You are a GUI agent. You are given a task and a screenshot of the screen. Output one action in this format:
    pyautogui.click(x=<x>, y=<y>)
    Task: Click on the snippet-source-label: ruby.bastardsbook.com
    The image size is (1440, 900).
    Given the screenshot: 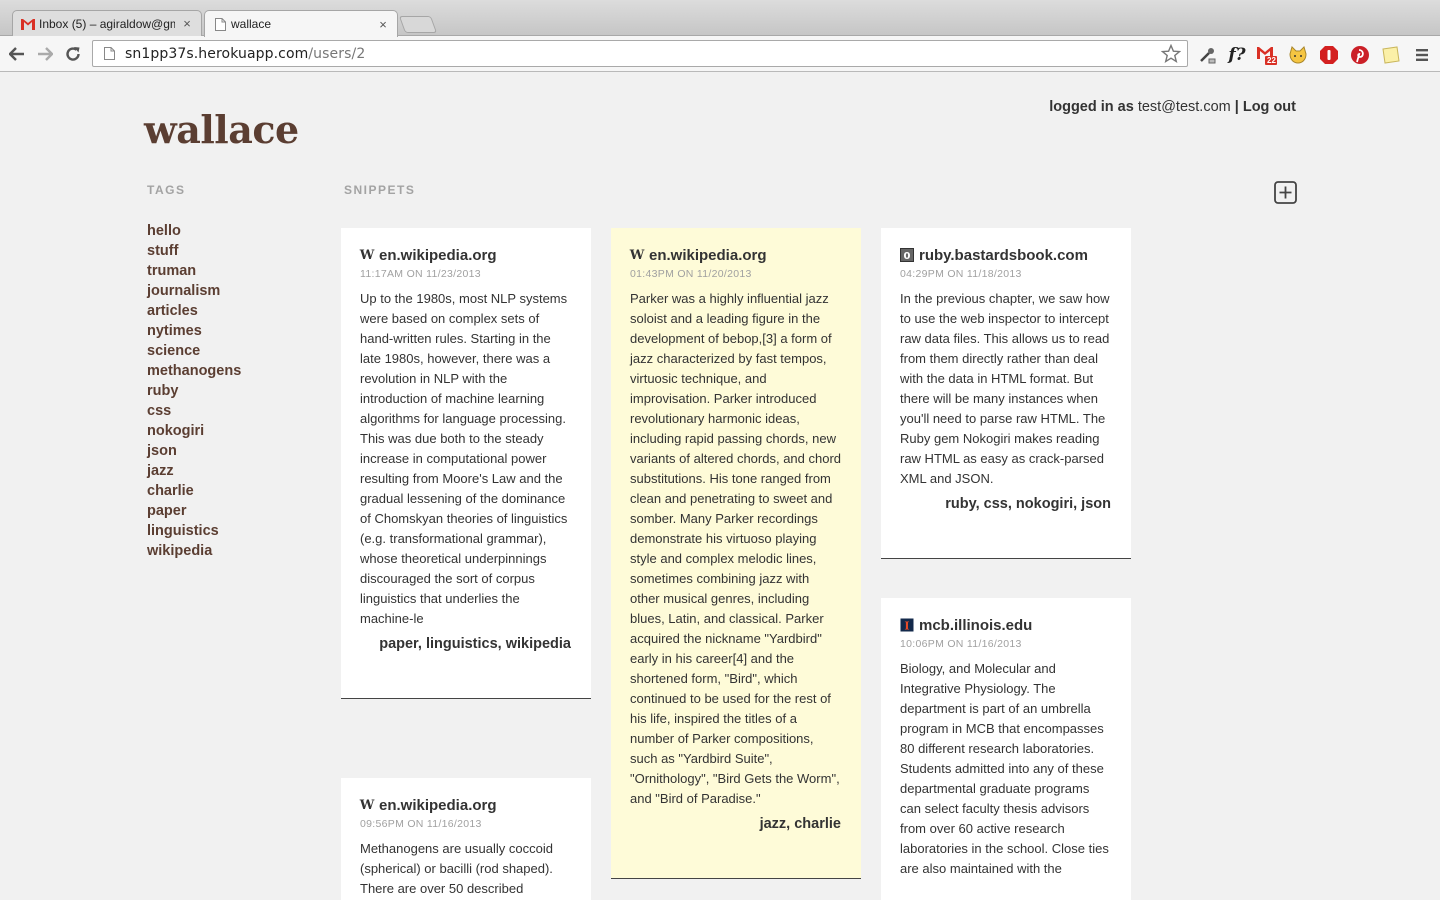 What is the action you would take?
    pyautogui.click(x=1003, y=255)
    